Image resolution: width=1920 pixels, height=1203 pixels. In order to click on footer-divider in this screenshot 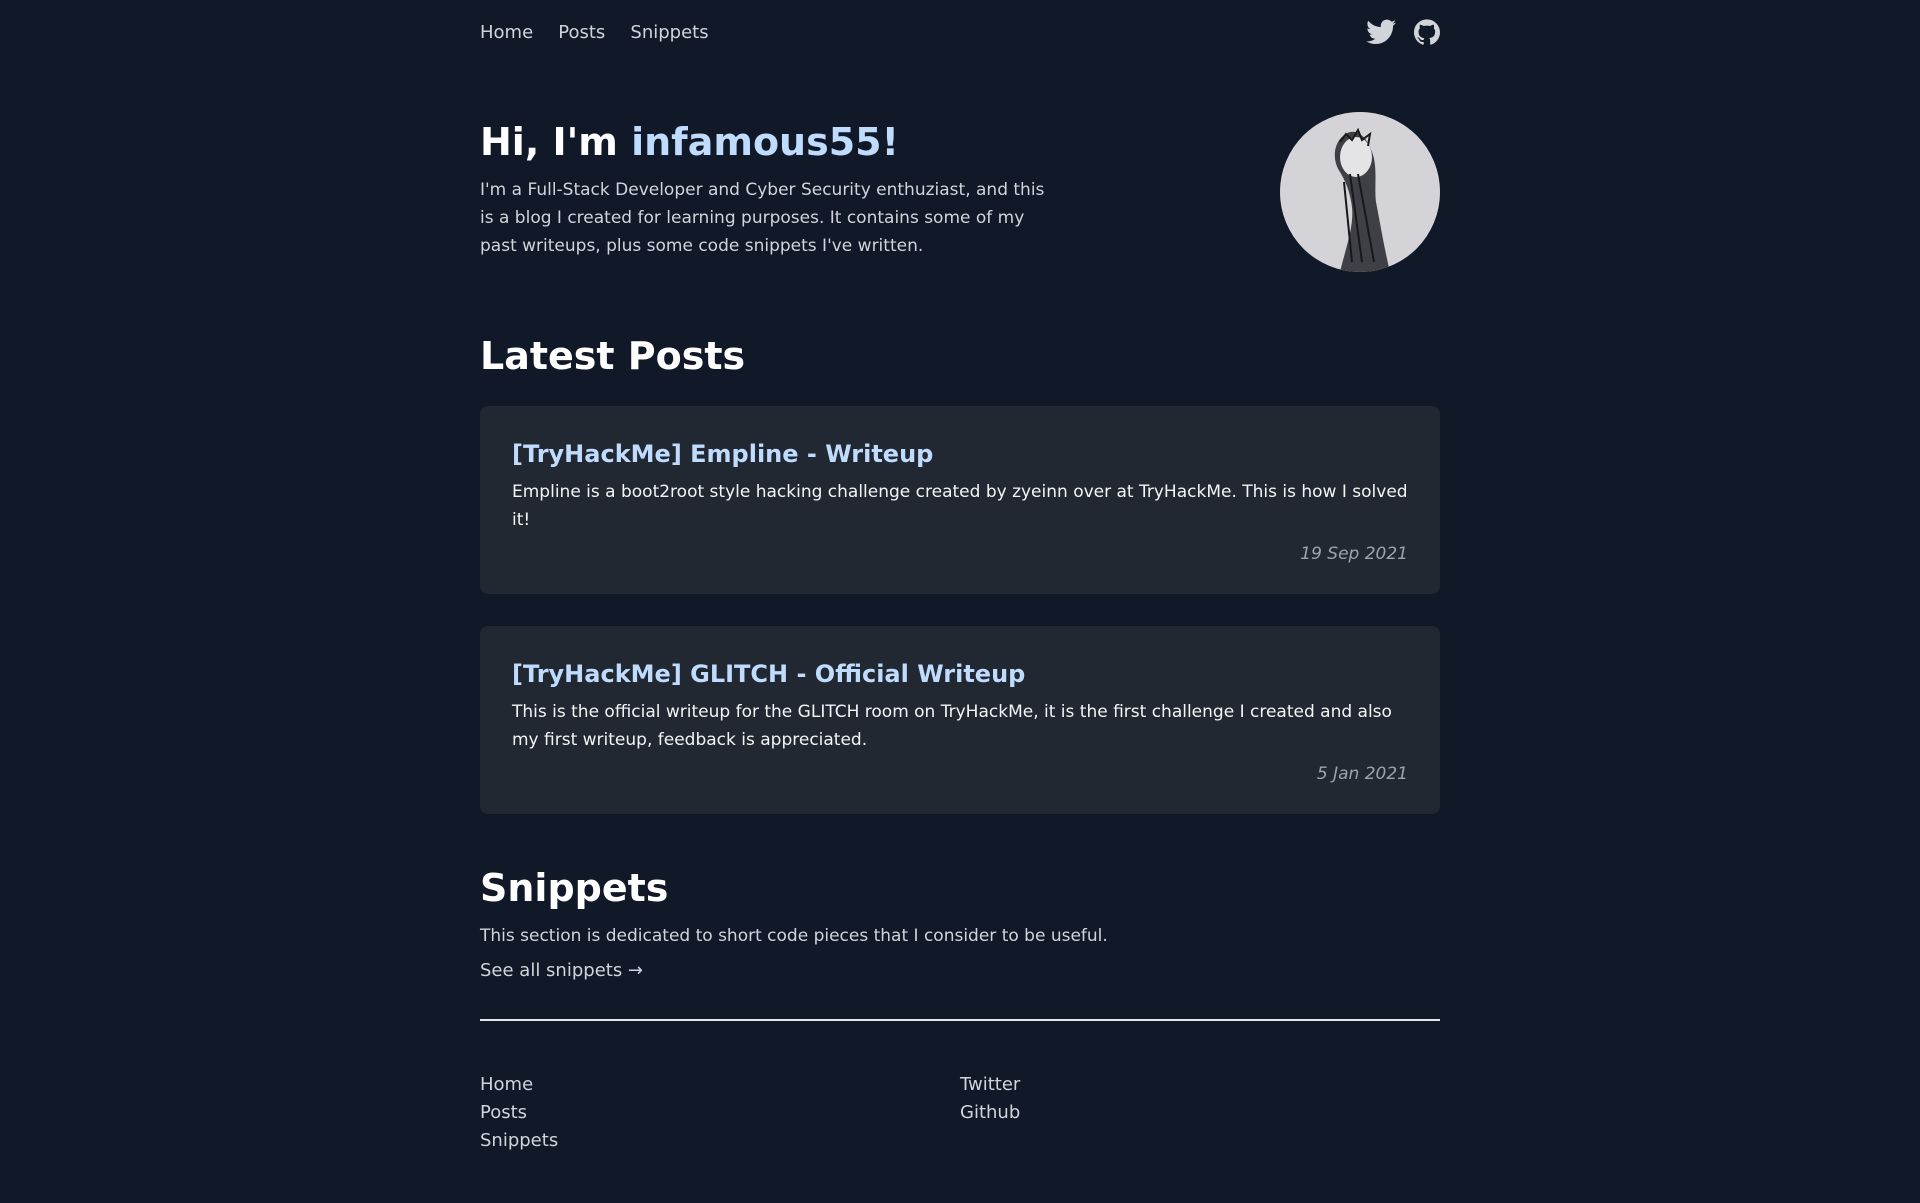, I will do `click(960, 1020)`.